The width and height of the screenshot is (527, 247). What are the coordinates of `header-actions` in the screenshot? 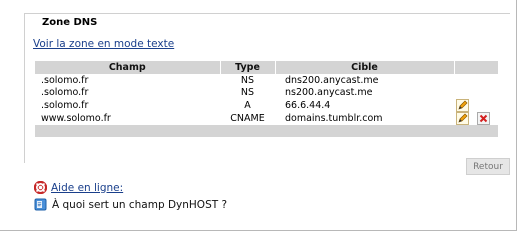 It's located at (476, 67).